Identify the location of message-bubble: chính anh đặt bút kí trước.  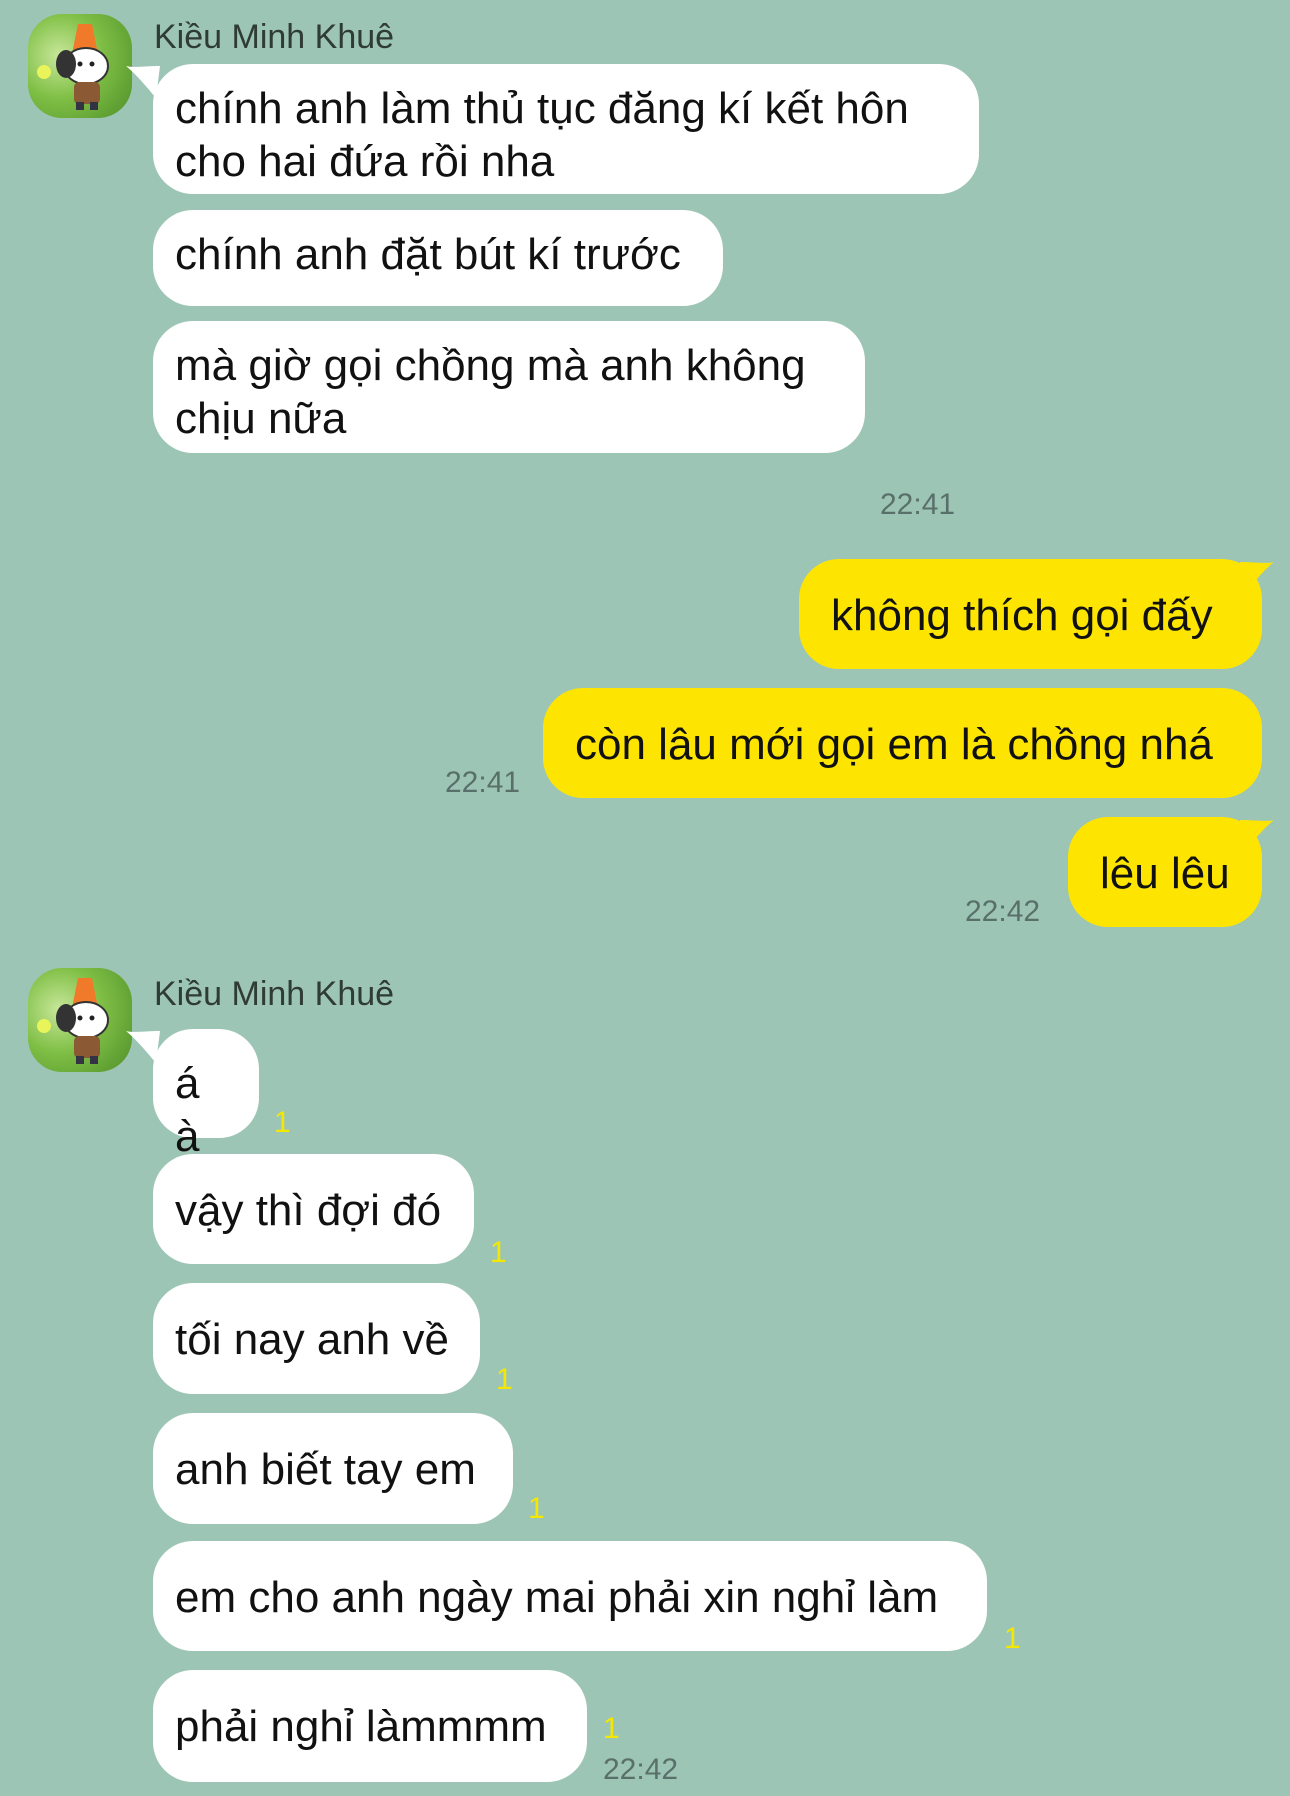
(438, 258).